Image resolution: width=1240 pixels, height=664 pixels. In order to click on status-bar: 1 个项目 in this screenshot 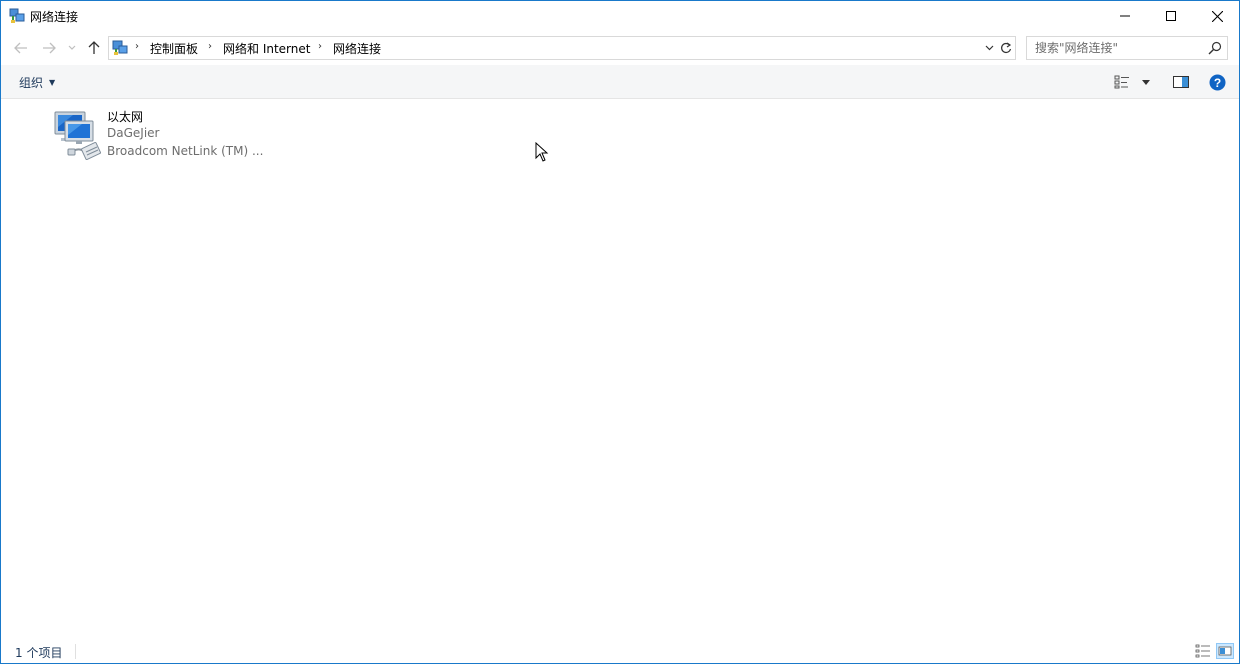, I will do `click(620, 651)`.